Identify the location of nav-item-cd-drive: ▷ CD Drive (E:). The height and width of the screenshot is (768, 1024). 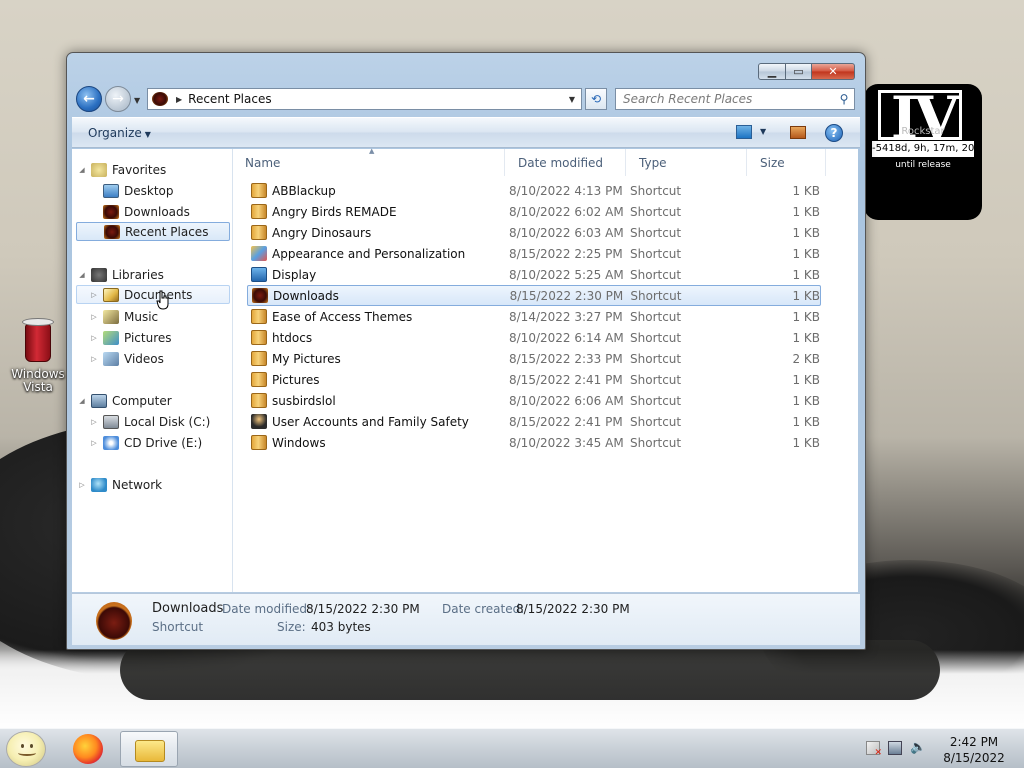
(145, 442).